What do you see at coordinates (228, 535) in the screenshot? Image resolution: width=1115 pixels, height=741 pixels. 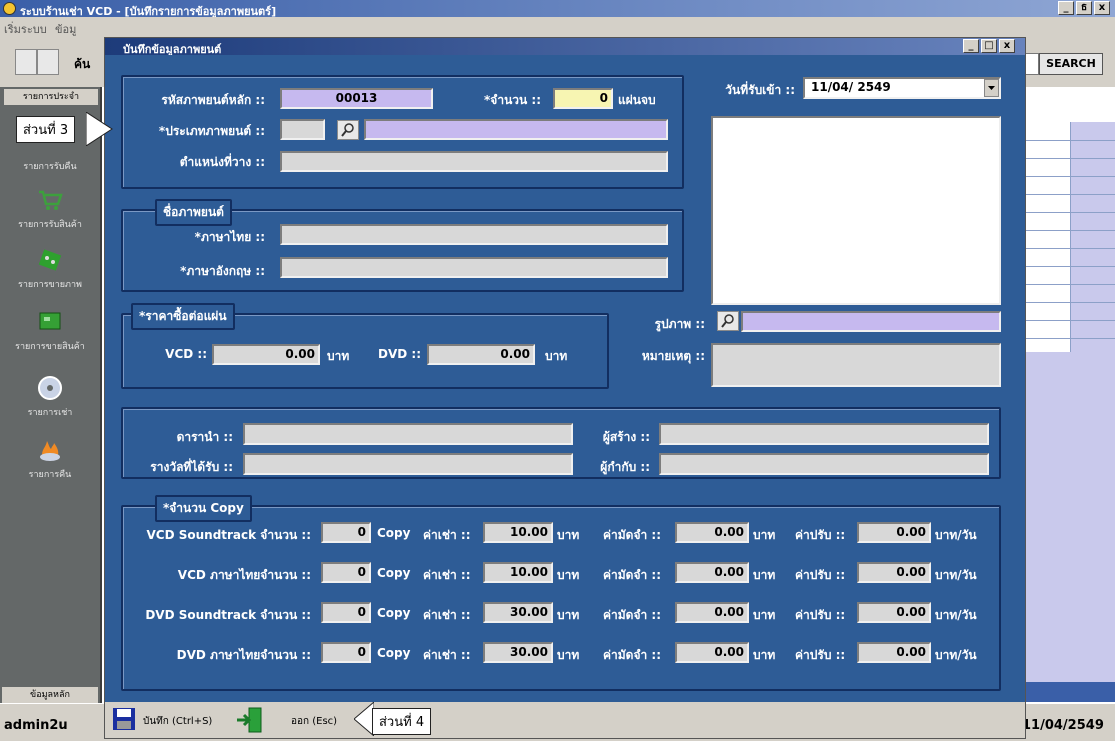 I see `copy-row-label: VCD Soundtrack จำนวน ::` at bounding box center [228, 535].